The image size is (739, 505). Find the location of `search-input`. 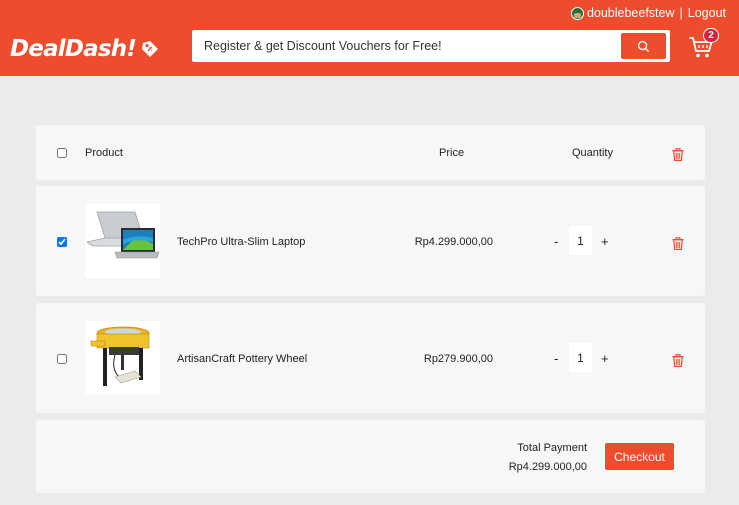

search-input is located at coordinates (402, 46).